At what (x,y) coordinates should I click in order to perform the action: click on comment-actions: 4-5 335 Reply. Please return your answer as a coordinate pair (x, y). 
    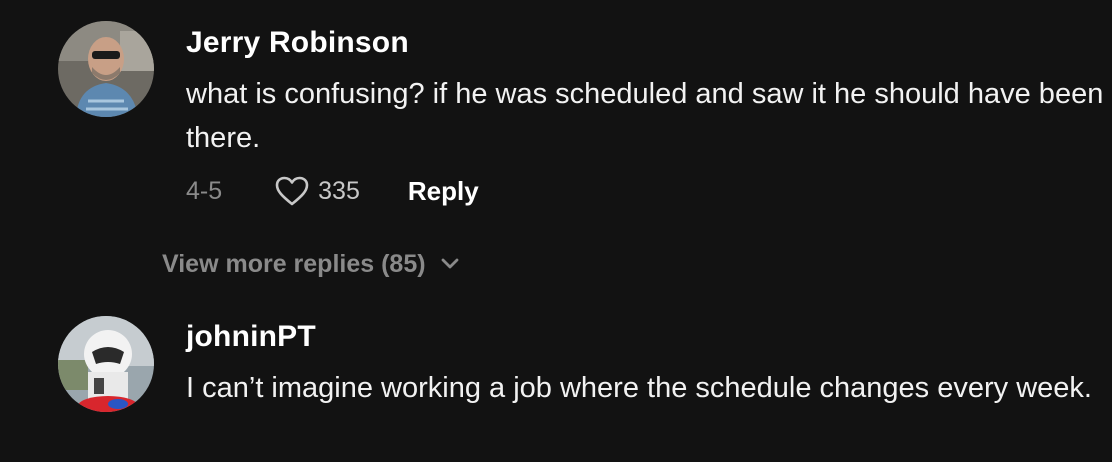
    Looking at the image, I should click on (332, 191).